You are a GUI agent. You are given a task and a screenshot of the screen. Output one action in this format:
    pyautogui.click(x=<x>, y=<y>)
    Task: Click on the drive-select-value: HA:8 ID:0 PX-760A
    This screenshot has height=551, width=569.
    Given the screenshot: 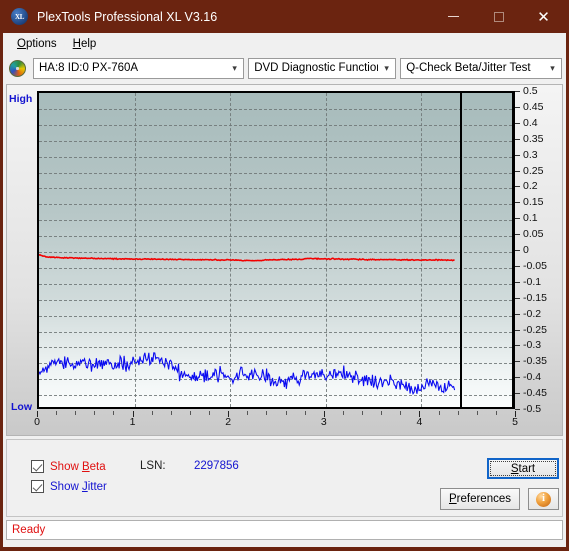 What is the action you would take?
    pyautogui.click(x=89, y=68)
    